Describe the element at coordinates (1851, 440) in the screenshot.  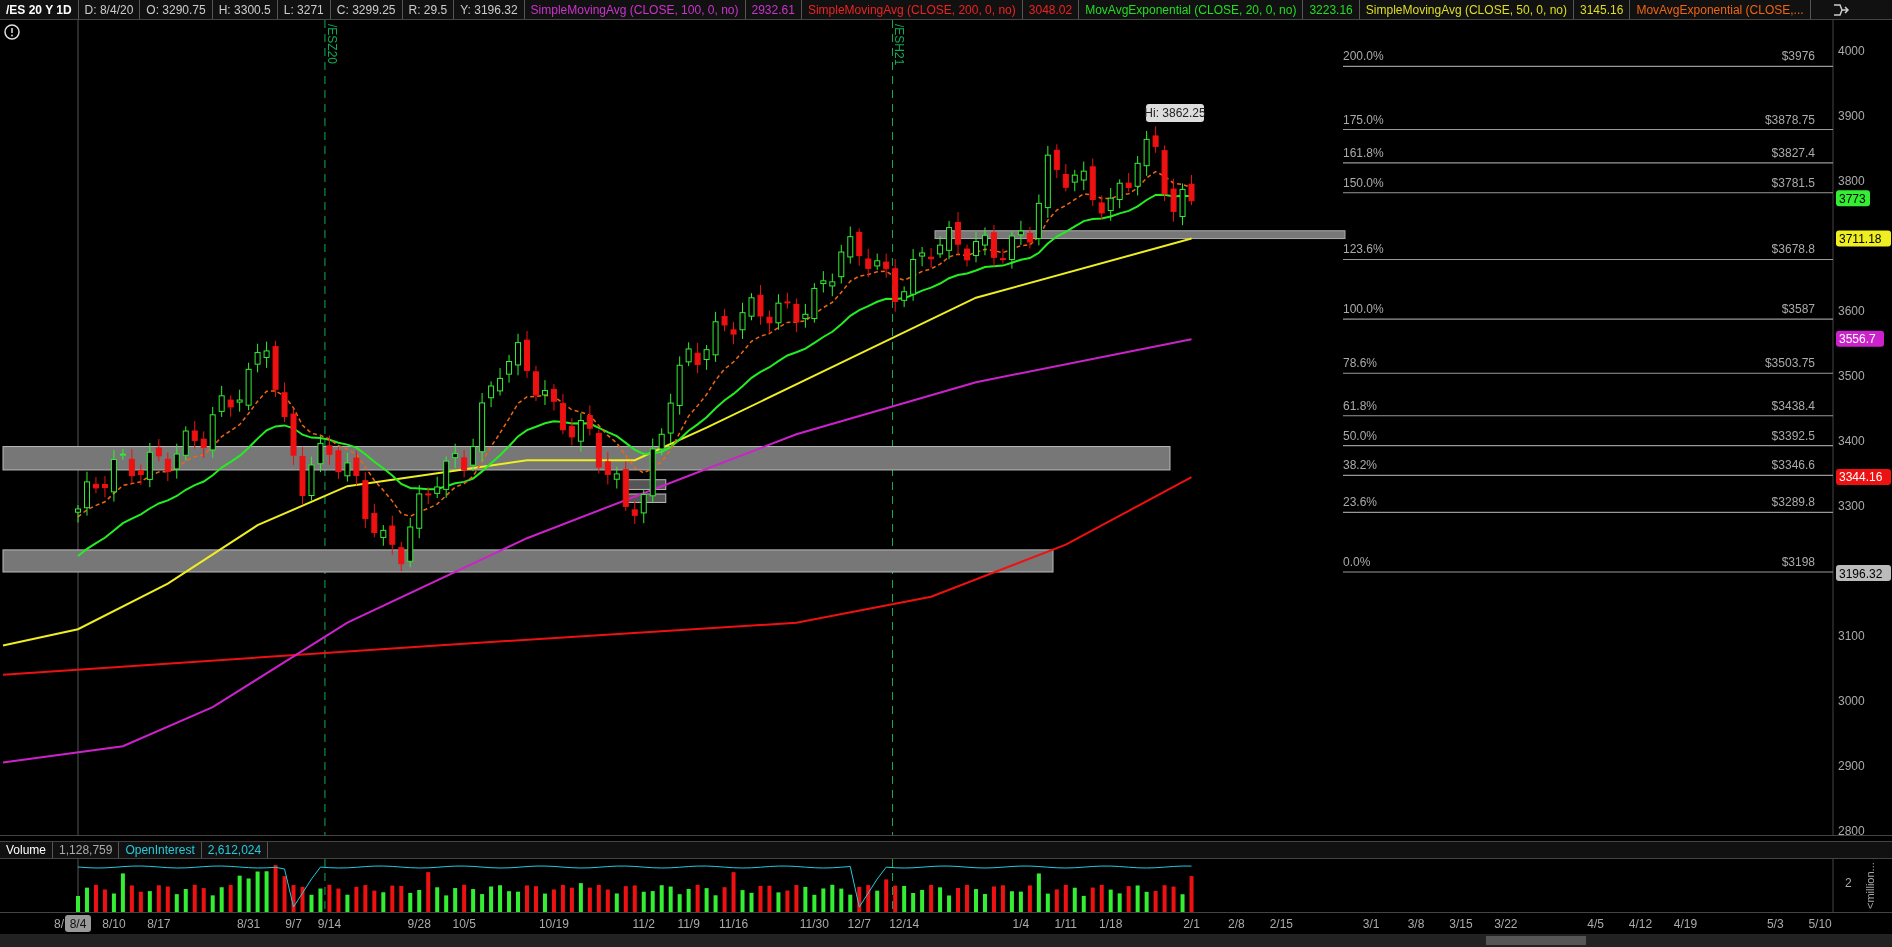
I see `price-axis-label: 3400` at that location.